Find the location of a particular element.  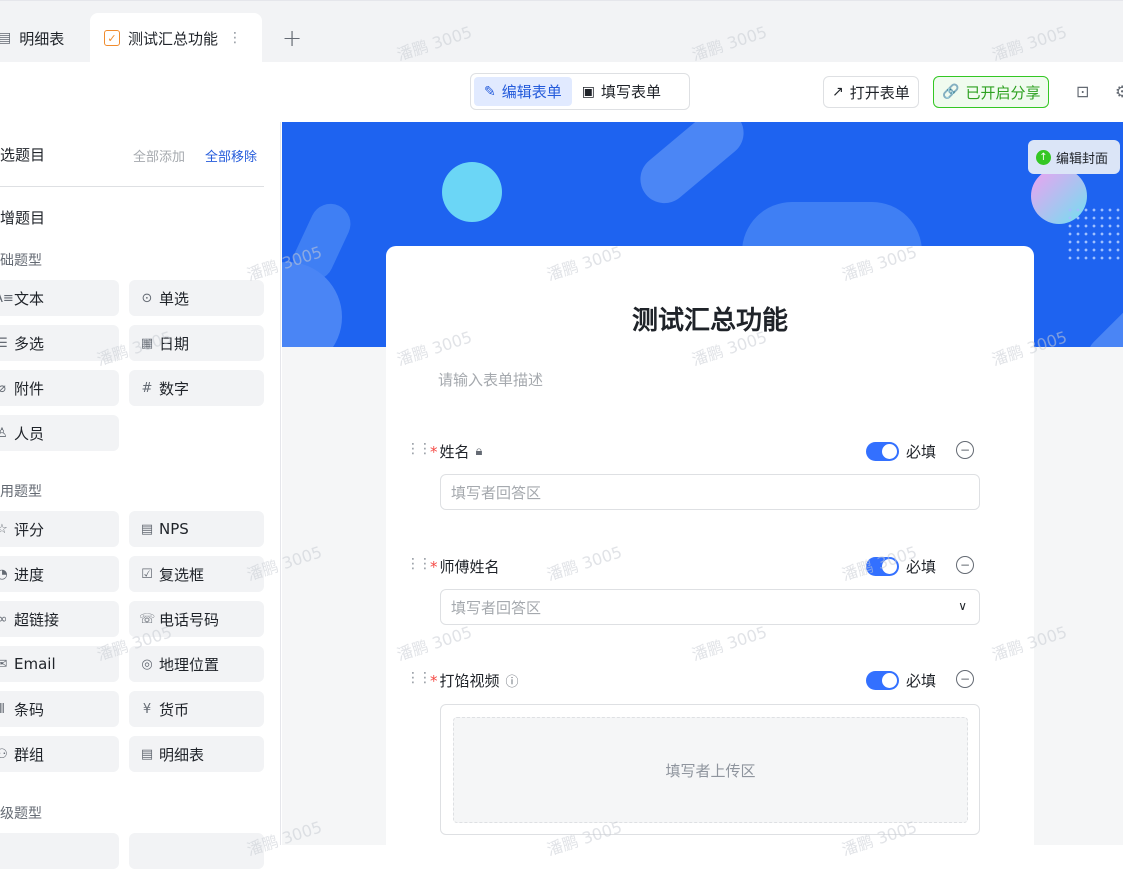

field-date: ▦ 日期 is located at coordinates (196, 343).